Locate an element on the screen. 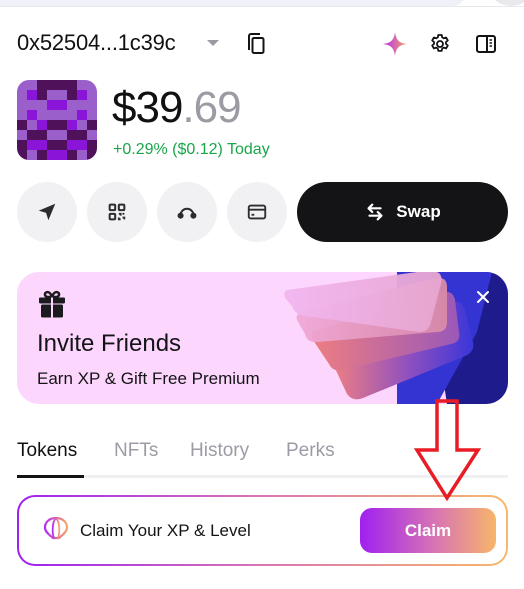  annotation-arrow-icon is located at coordinates (448, 450).